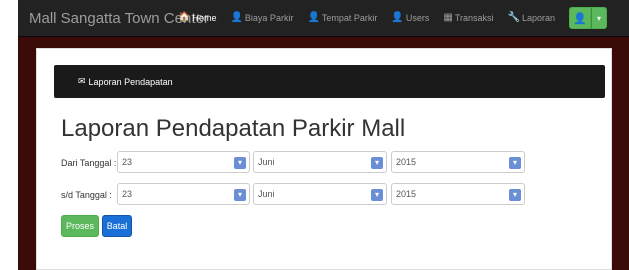  What do you see at coordinates (329, 81) in the screenshot?
I see `panel-heading: ✉ Laporan Pendapatan` at bounding box center [329, 81].